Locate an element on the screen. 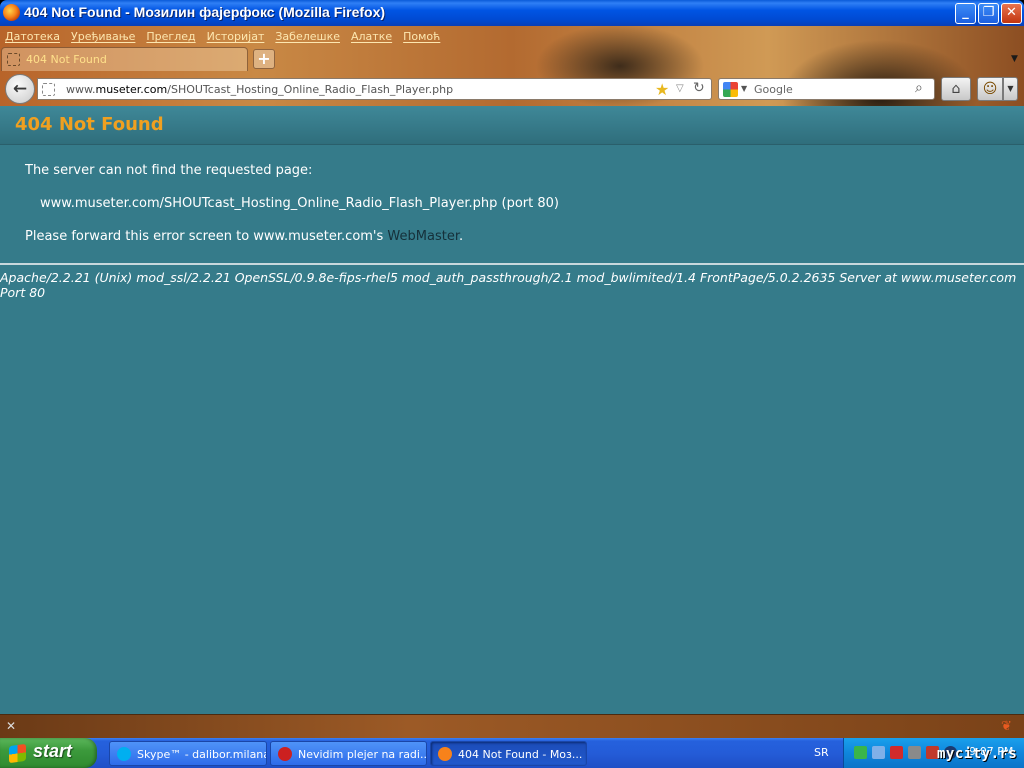  forward-suffix: . is located at coordinates (461, 236).